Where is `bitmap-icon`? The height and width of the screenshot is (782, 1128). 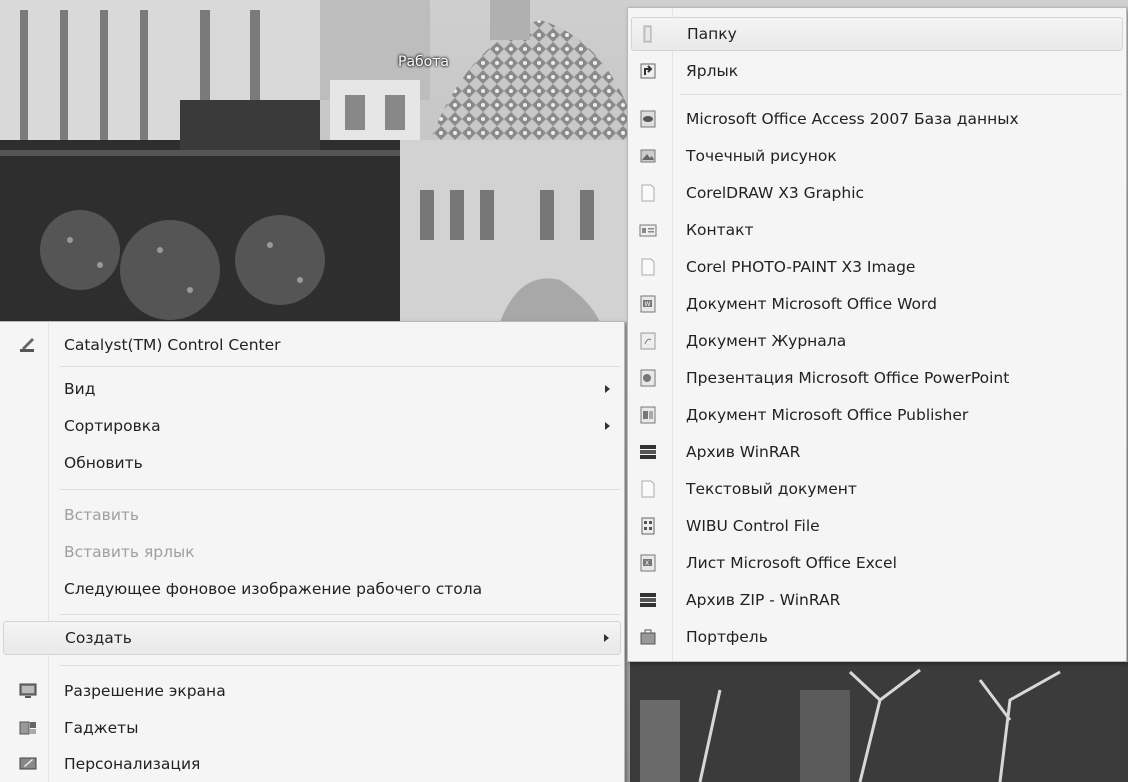 bitmap-icon is located at coordinates (648, 156).